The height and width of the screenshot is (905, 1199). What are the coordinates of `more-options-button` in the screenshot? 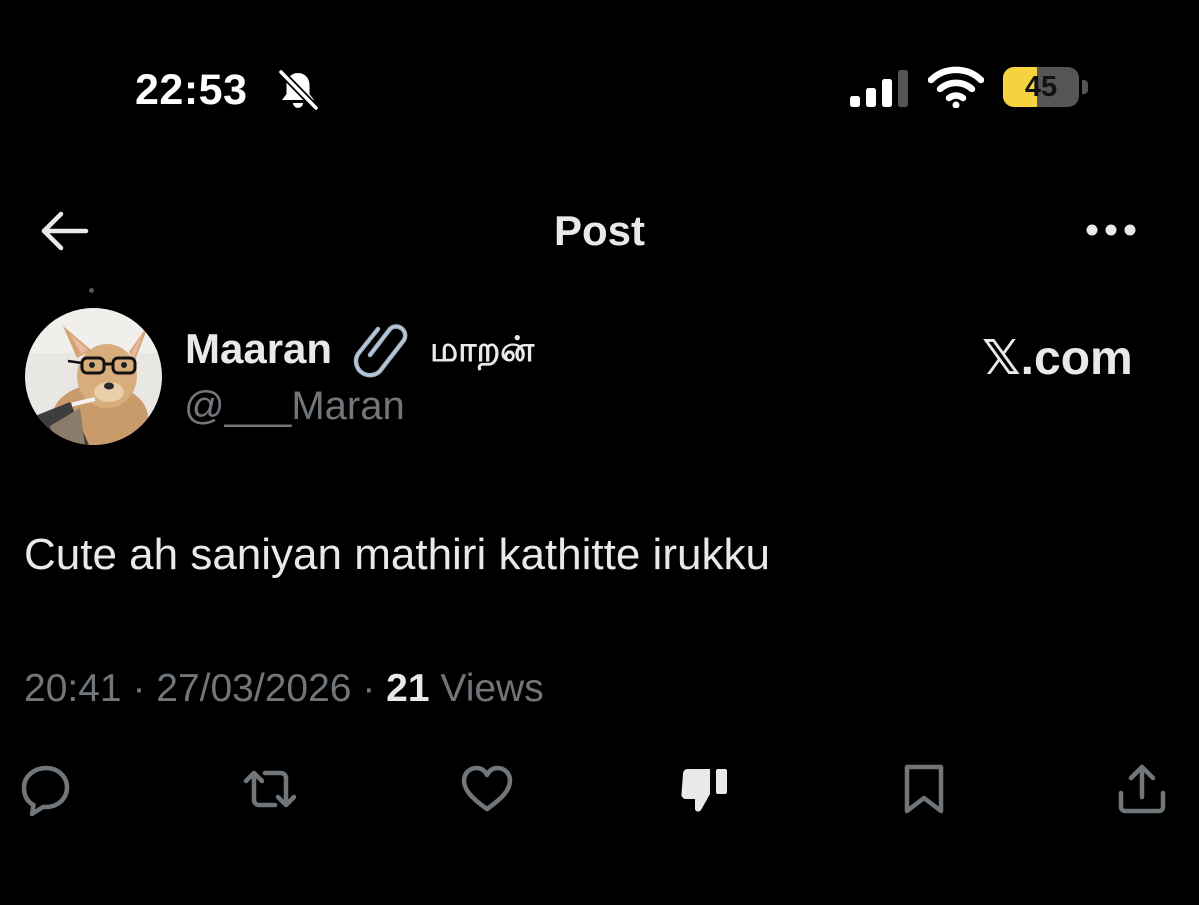 It's located at (1111, 230).